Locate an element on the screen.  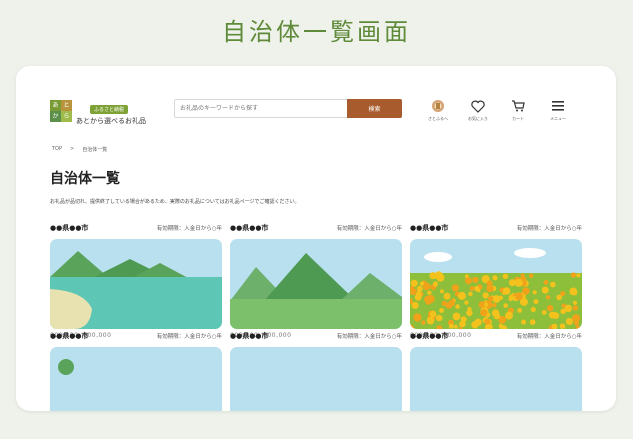
logo-tag: ふるさと納税 is located at coordinates (109, 109).